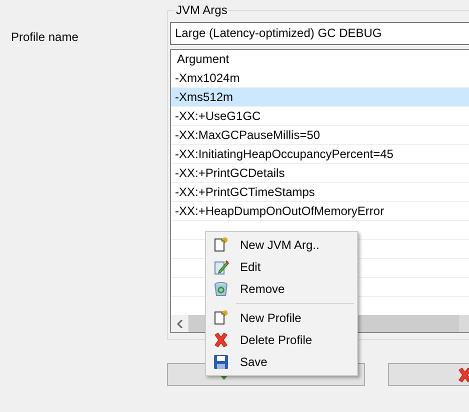 The width and height of the screenshot is (469, 412). I want to click on field-label: Profile name, so click(44, 37).